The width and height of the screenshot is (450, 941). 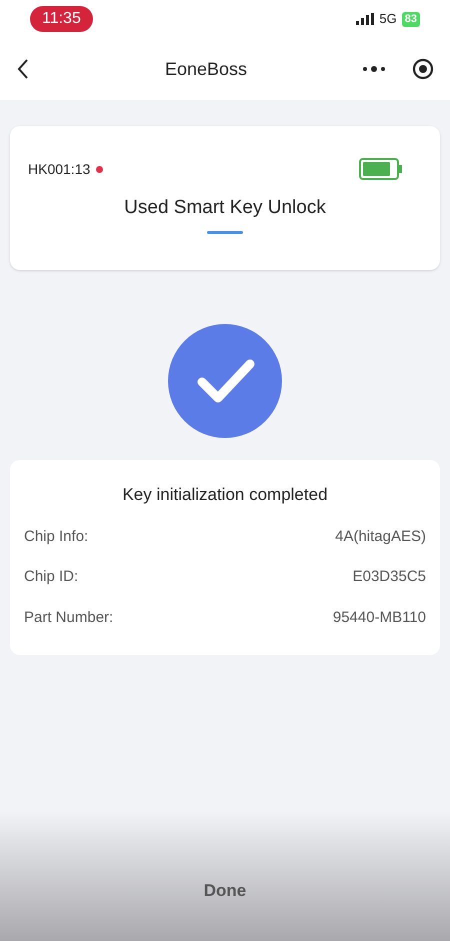 What do you see at coordinates (423, 69) in the screenshot?
I see `record-icon` at bounding box center [423, 69].